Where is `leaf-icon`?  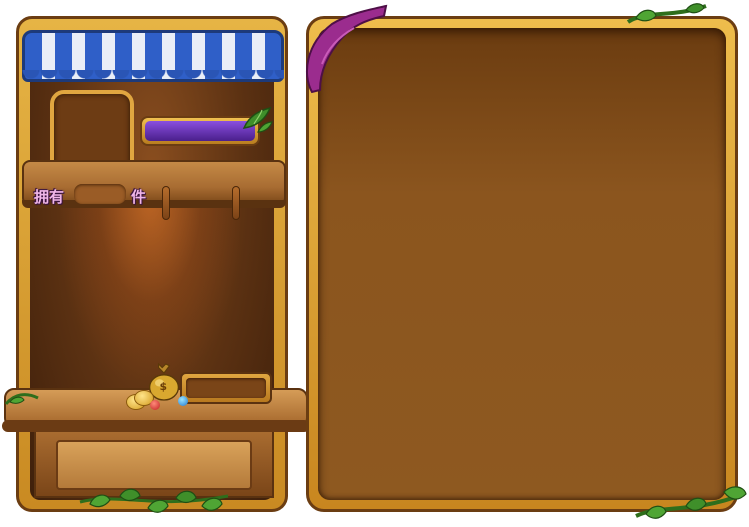 leaf-icon is located at coordinates (257, 119).